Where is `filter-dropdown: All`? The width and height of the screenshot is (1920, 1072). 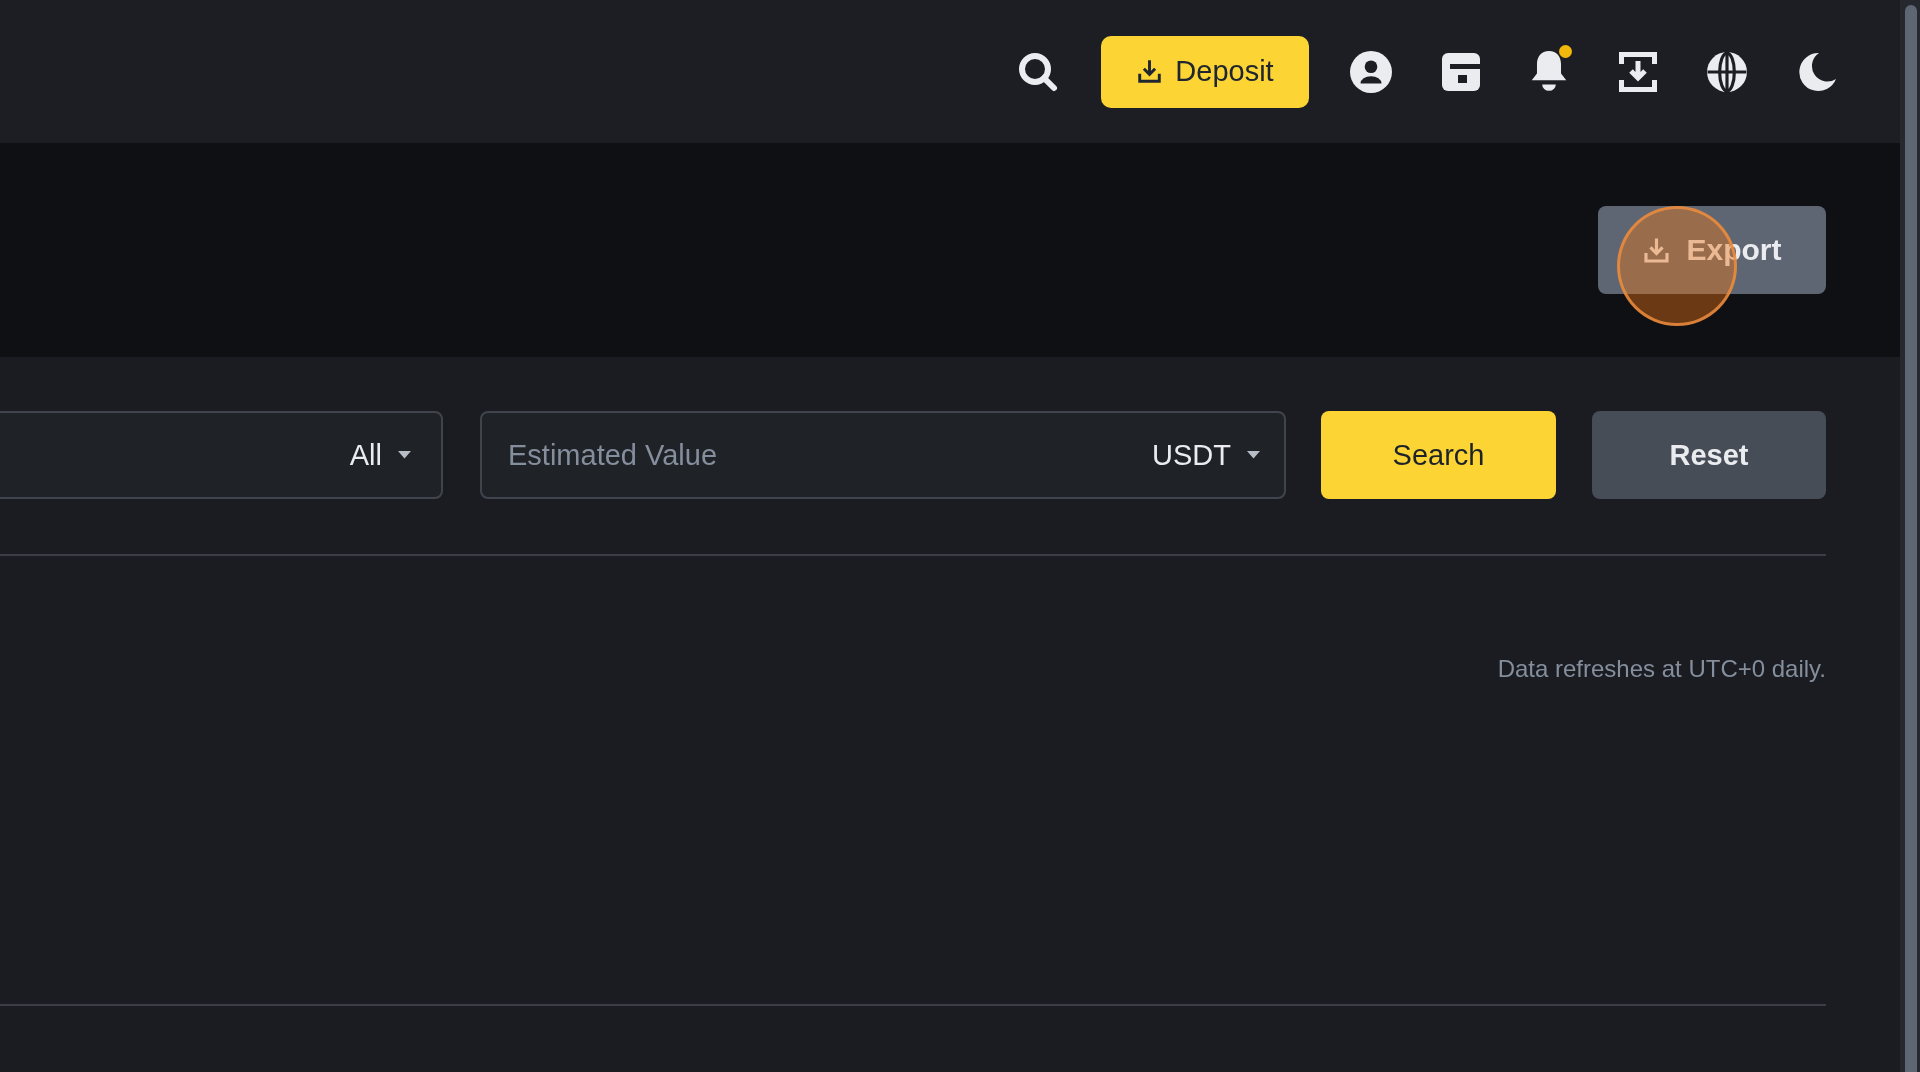
filter-dropdown: All is located at coordinates (221, 455).